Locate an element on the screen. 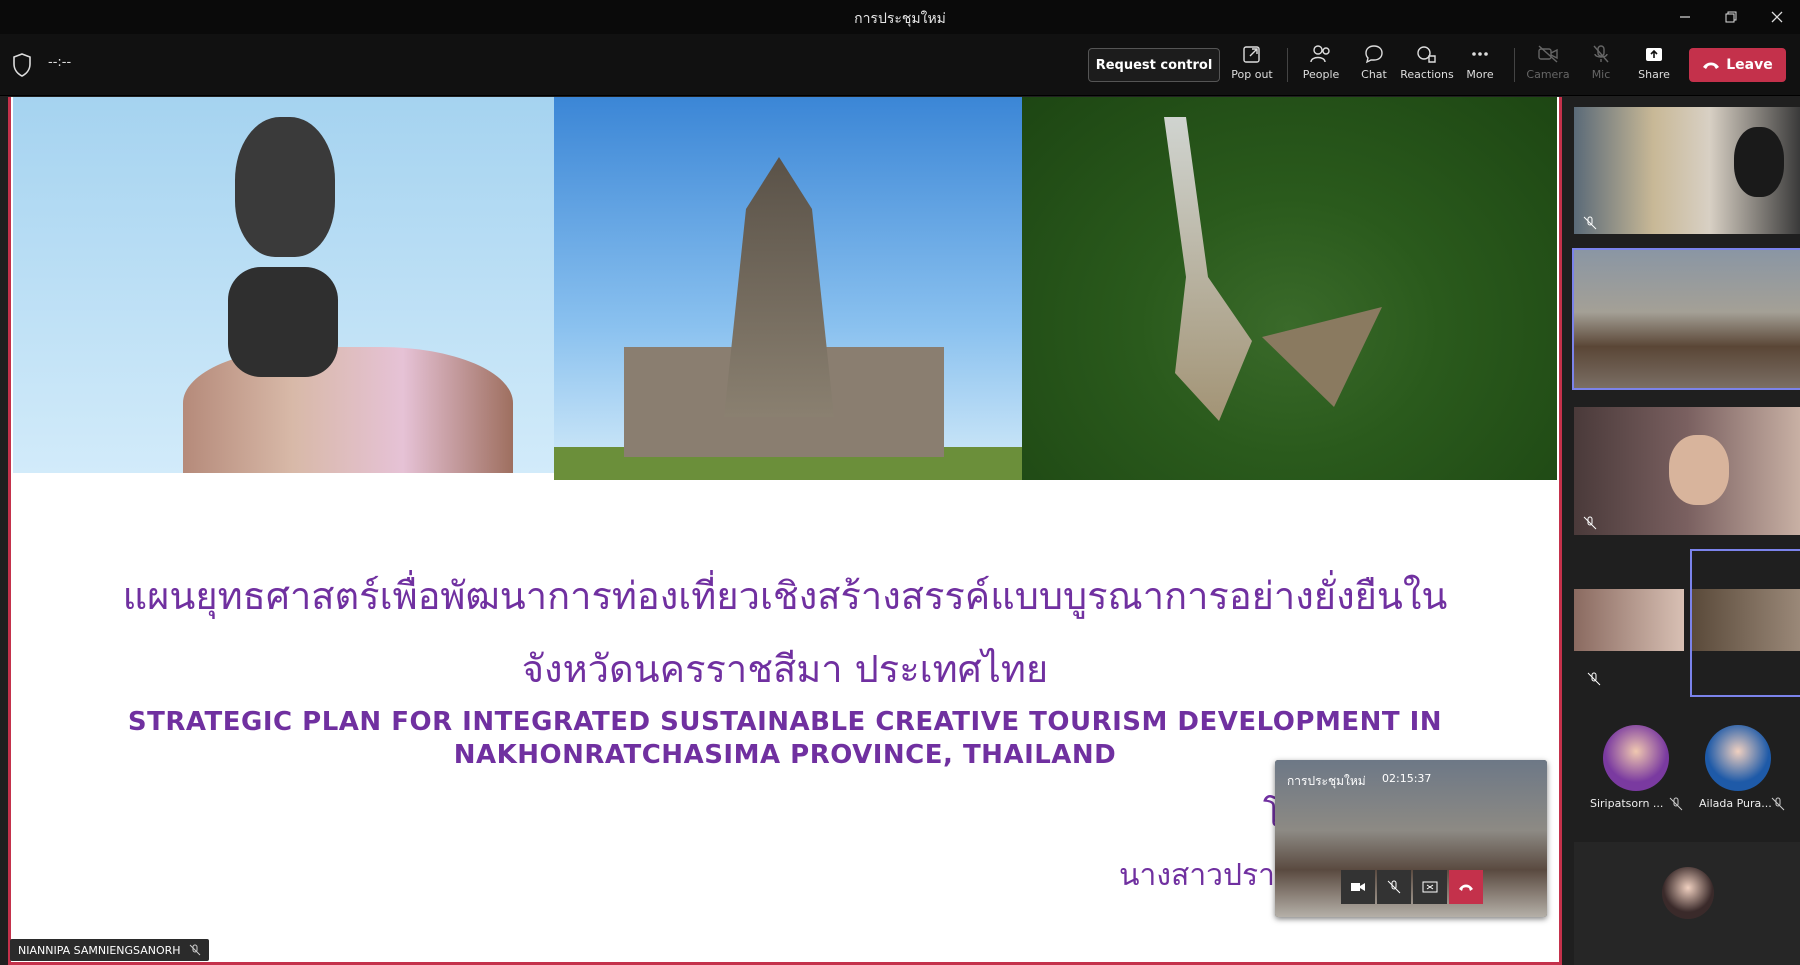 The image size is (1800, 965). reactions-label: Reactions is located at coordinates (1427, 74).